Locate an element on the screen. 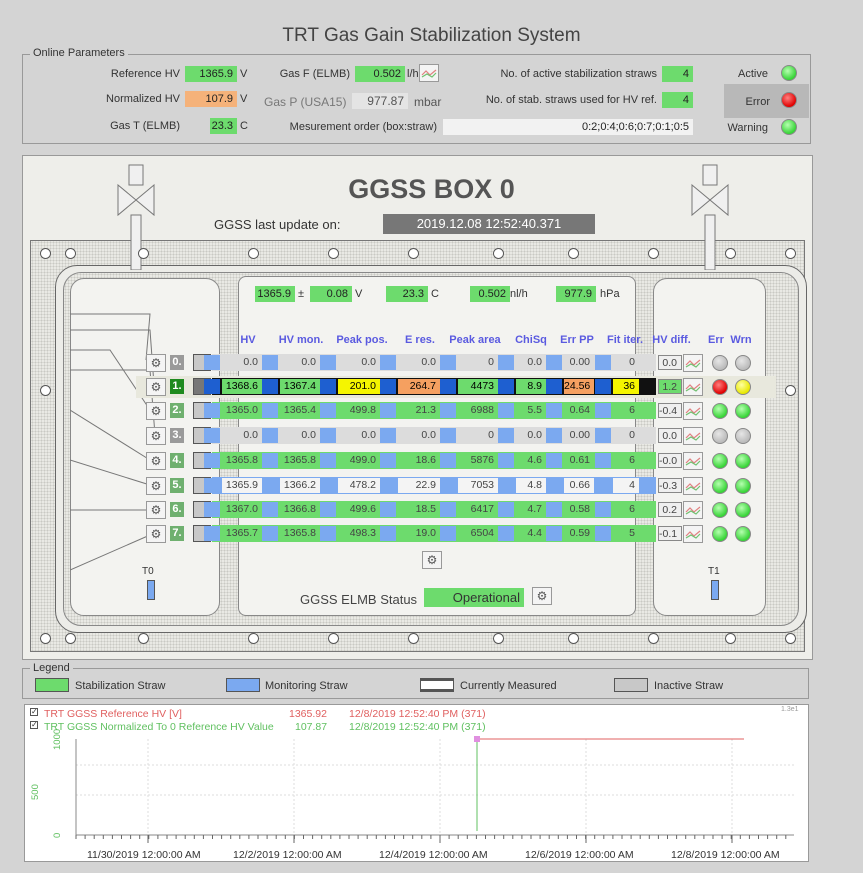  straw-3-marker-area is located at coordinates (448, 435).